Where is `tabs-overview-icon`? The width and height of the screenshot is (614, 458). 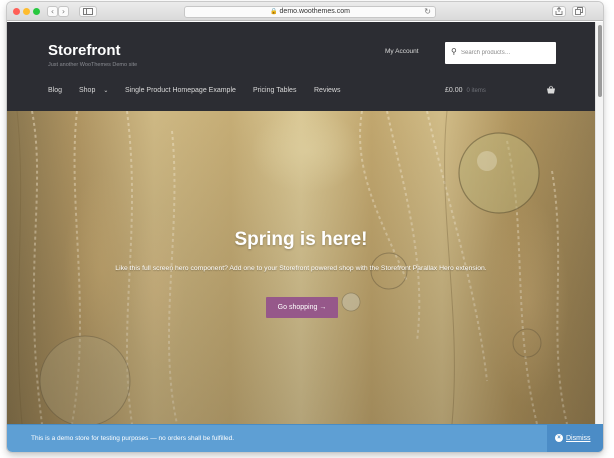 tabs-overview-icon is located at coordinates (579, 11).